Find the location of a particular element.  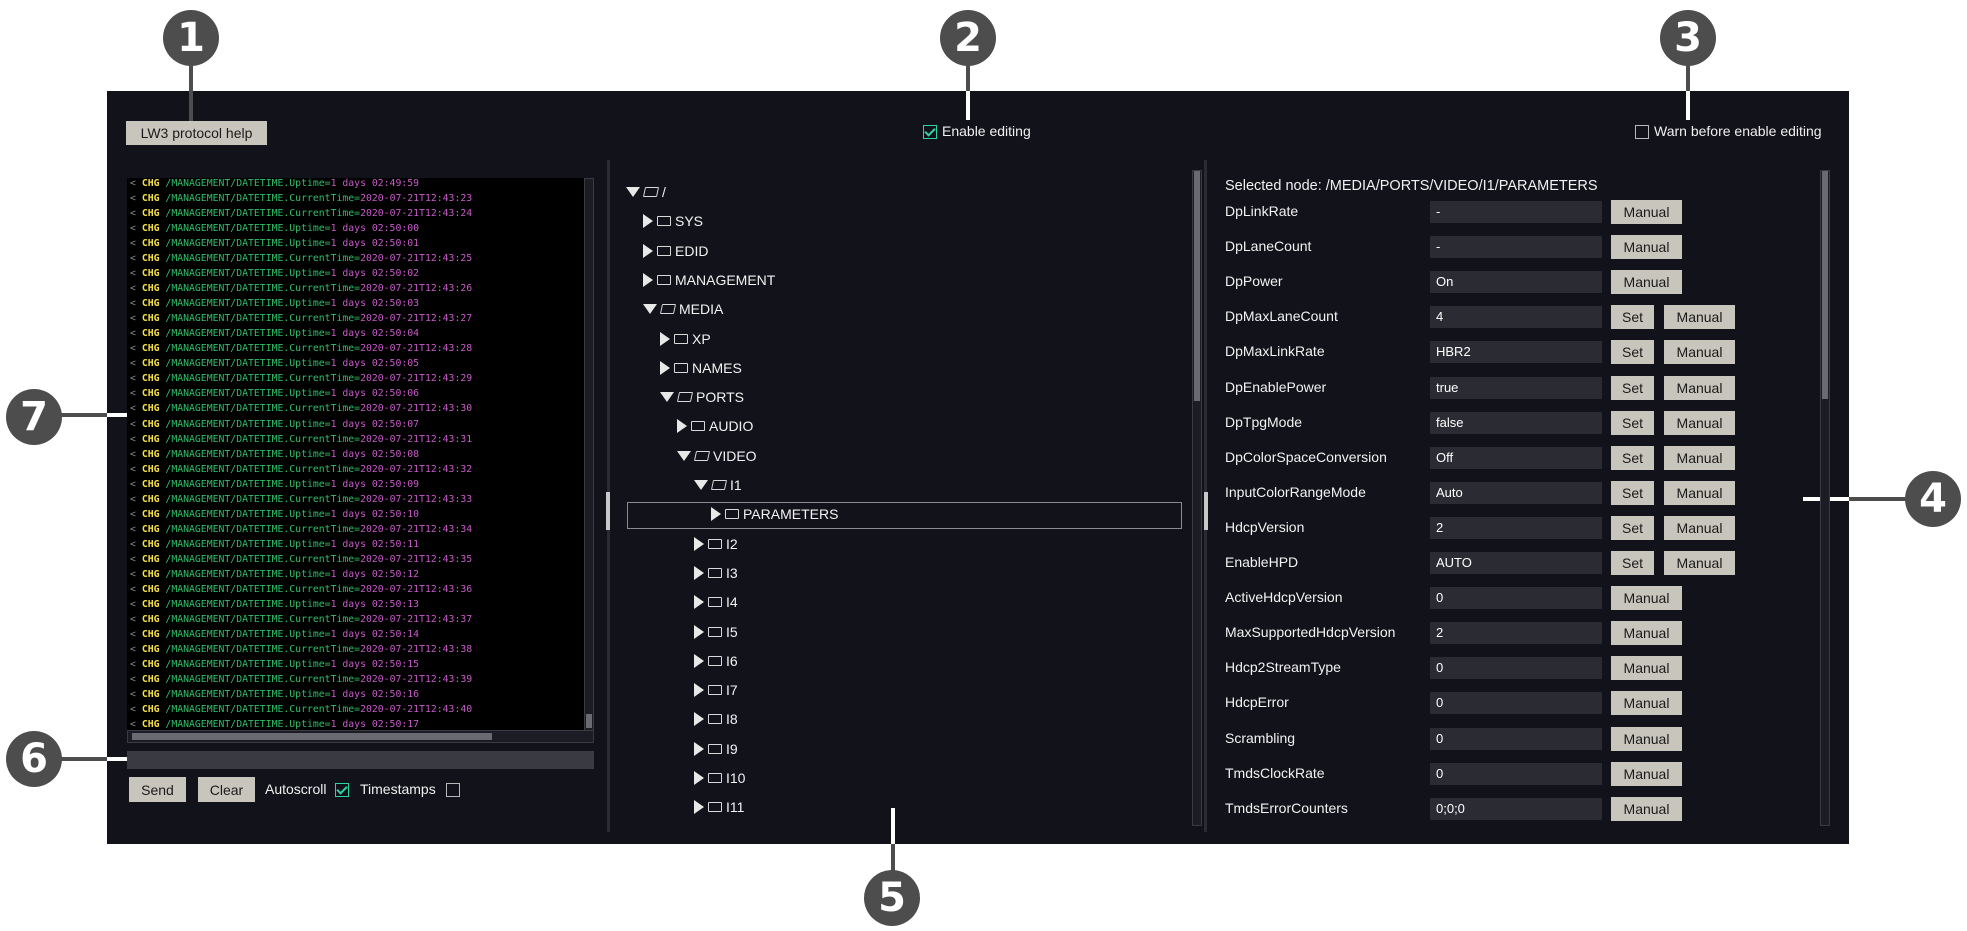

param-value-field: Off is located at coordinates (1516, 457).